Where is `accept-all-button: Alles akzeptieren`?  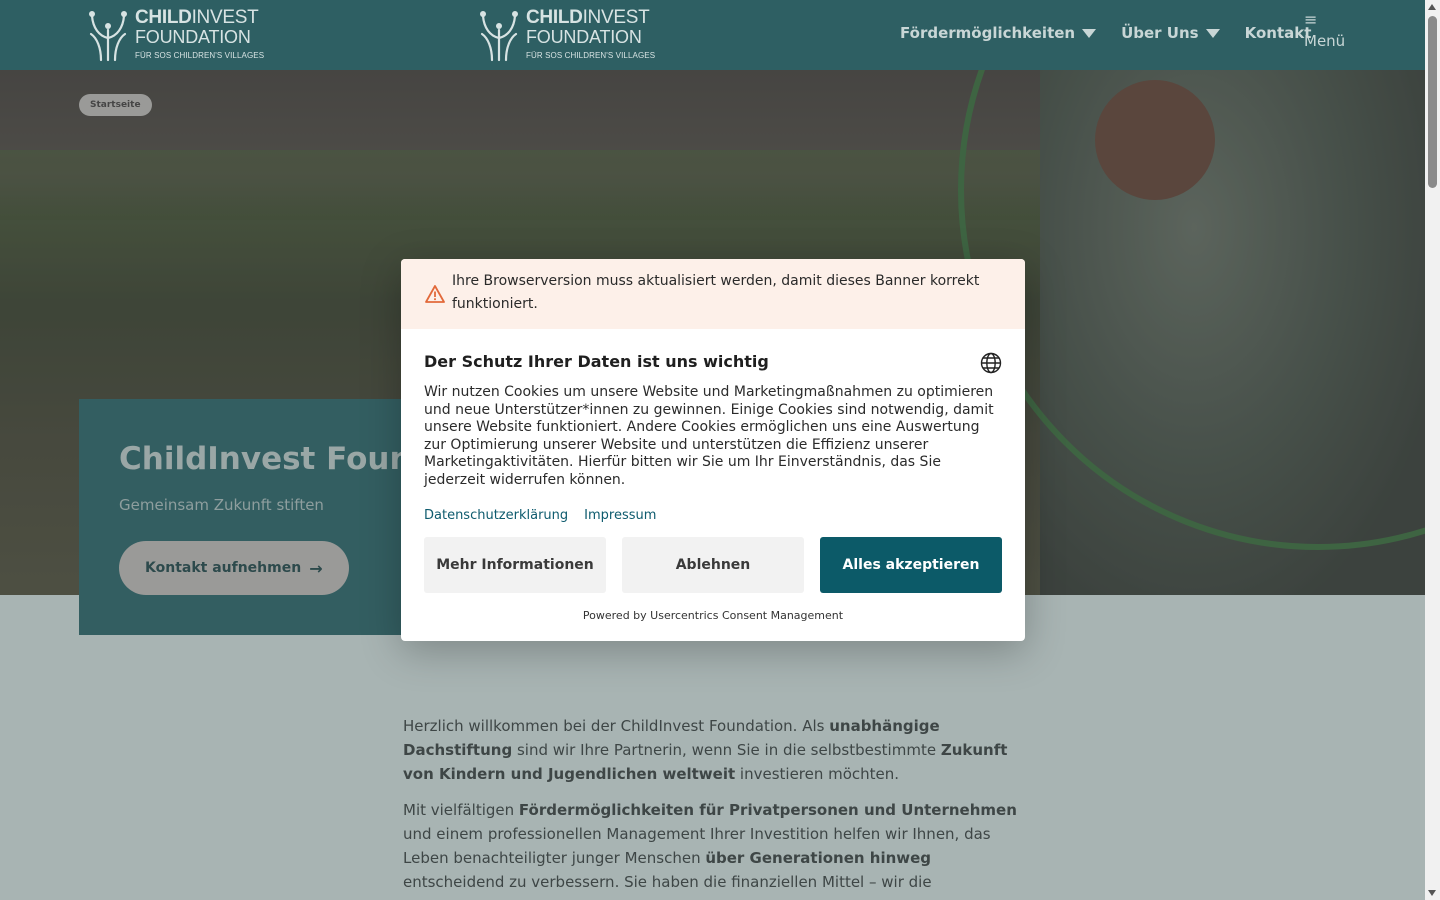 accept-all-button: Alles akzeptieren is located at coordinates (911, 565).